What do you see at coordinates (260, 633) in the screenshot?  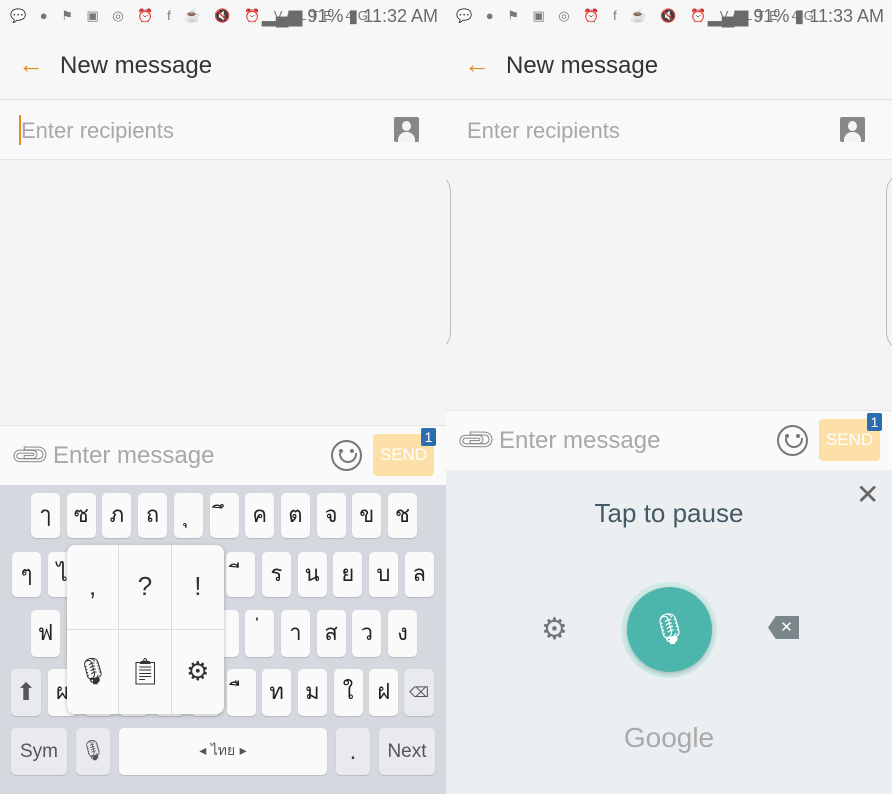 I see `key: ่` at bounding box center [260, 633].